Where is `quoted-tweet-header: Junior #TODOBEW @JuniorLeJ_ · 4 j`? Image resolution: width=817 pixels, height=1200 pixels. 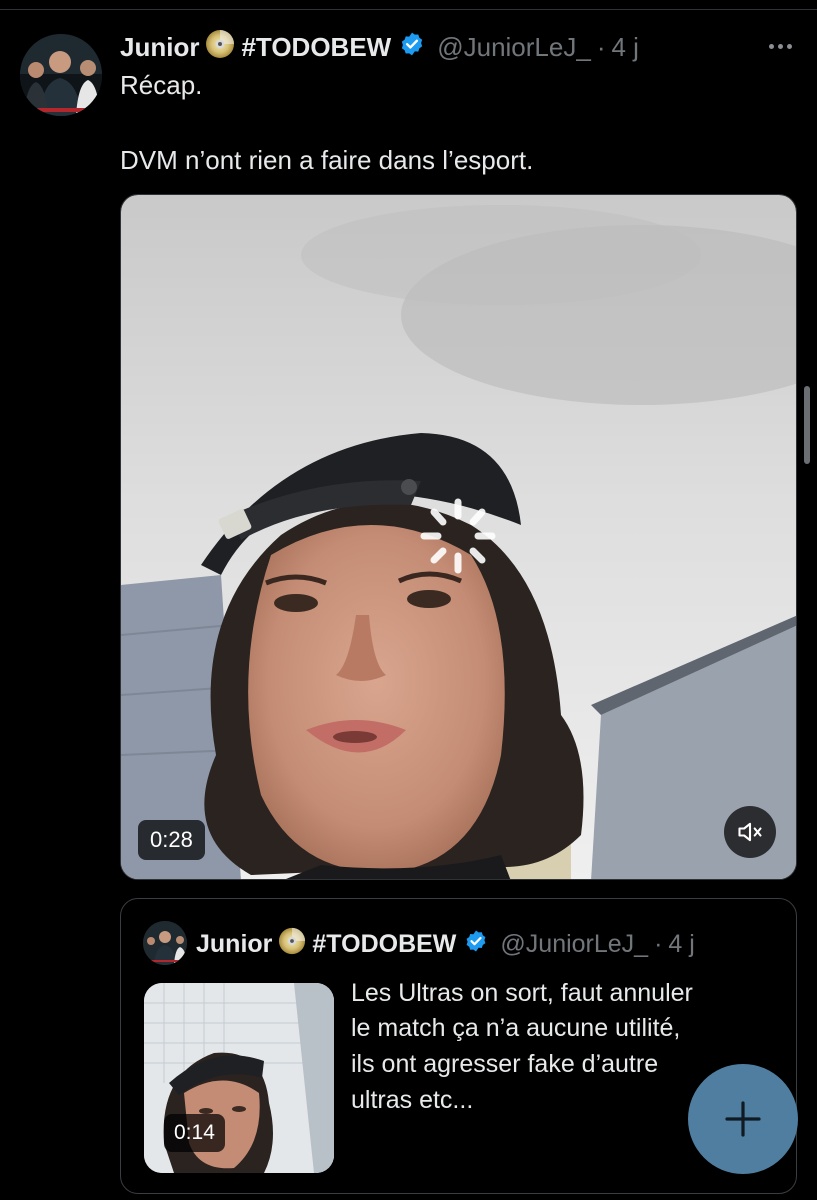 quoted-tweet-header: Junior #TODOBEW @JuniorLeJ_ · 4 j is located at coordinates (445, 944).